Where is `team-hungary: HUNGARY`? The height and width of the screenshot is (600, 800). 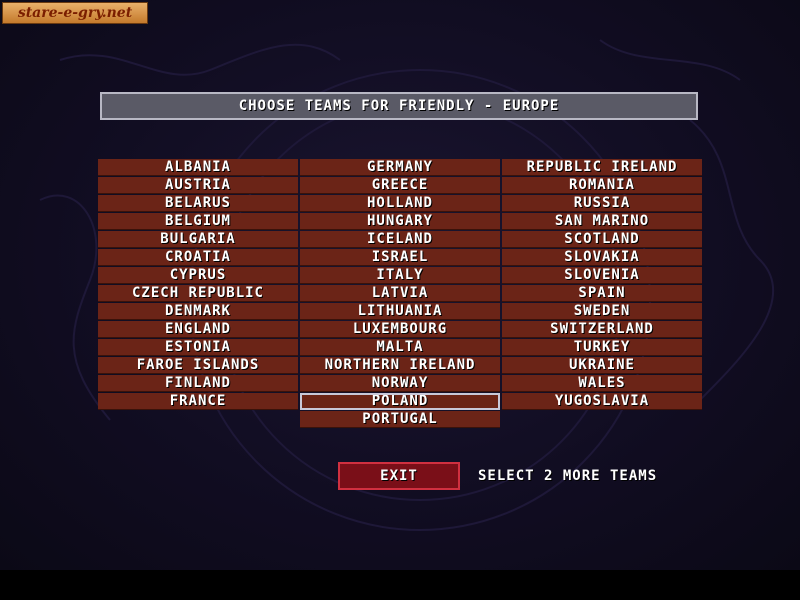 team-hungary: HUNGARY is located at coordinates (400, 221).